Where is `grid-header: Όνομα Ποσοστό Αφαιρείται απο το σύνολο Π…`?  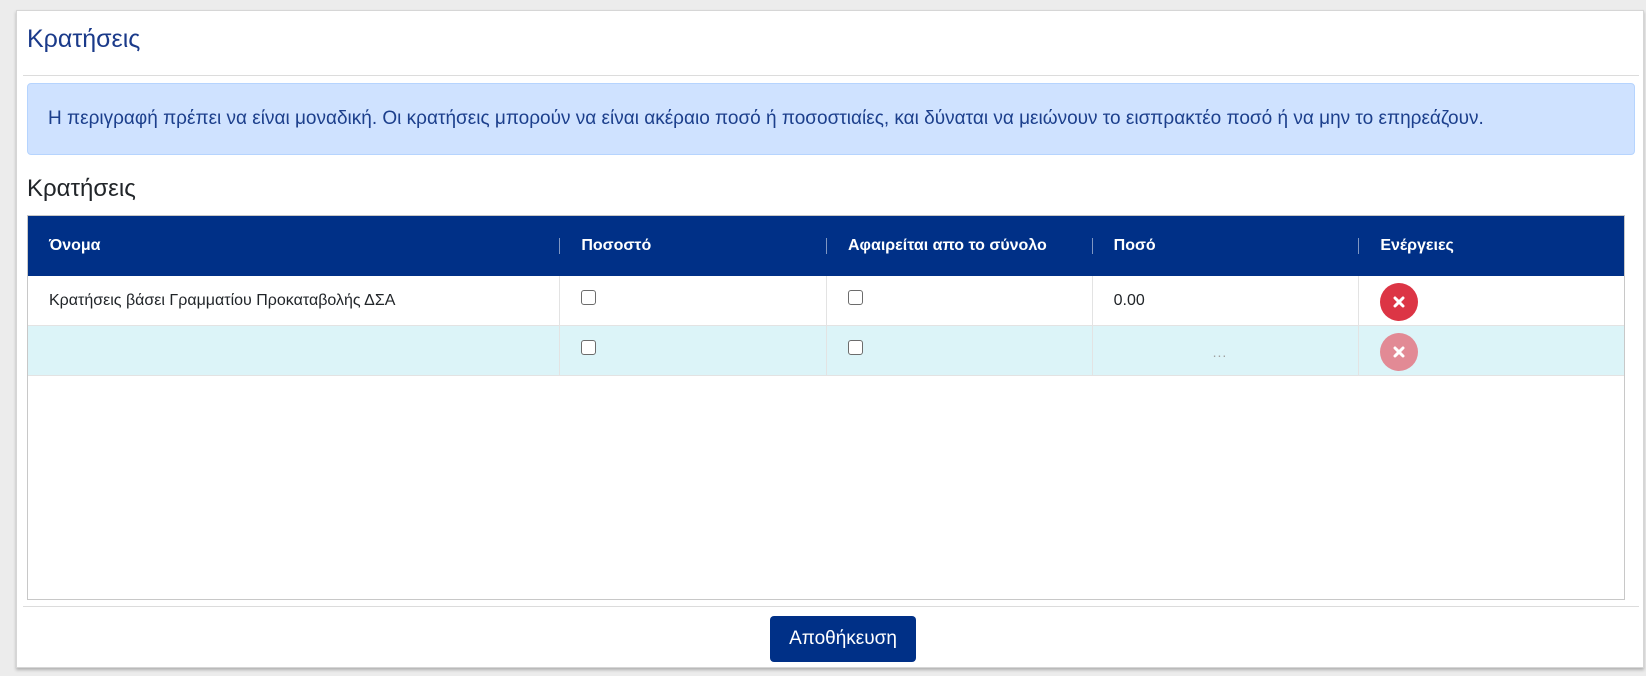
grid-header: Όνομα Ποσοστό Αφαιρείται απο το σύνολο Π… is located at coordinates (826, 246).